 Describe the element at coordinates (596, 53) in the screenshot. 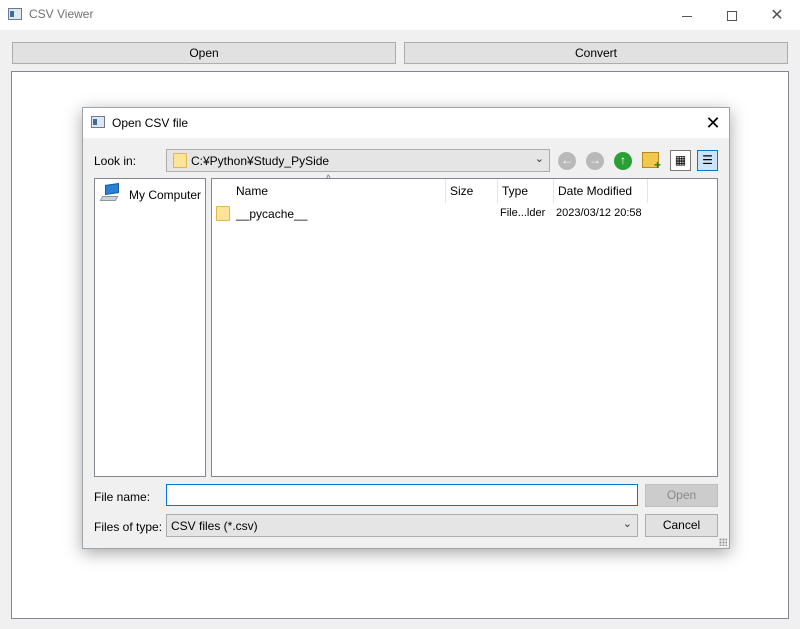

I see `convert-button: Convert` at that location.